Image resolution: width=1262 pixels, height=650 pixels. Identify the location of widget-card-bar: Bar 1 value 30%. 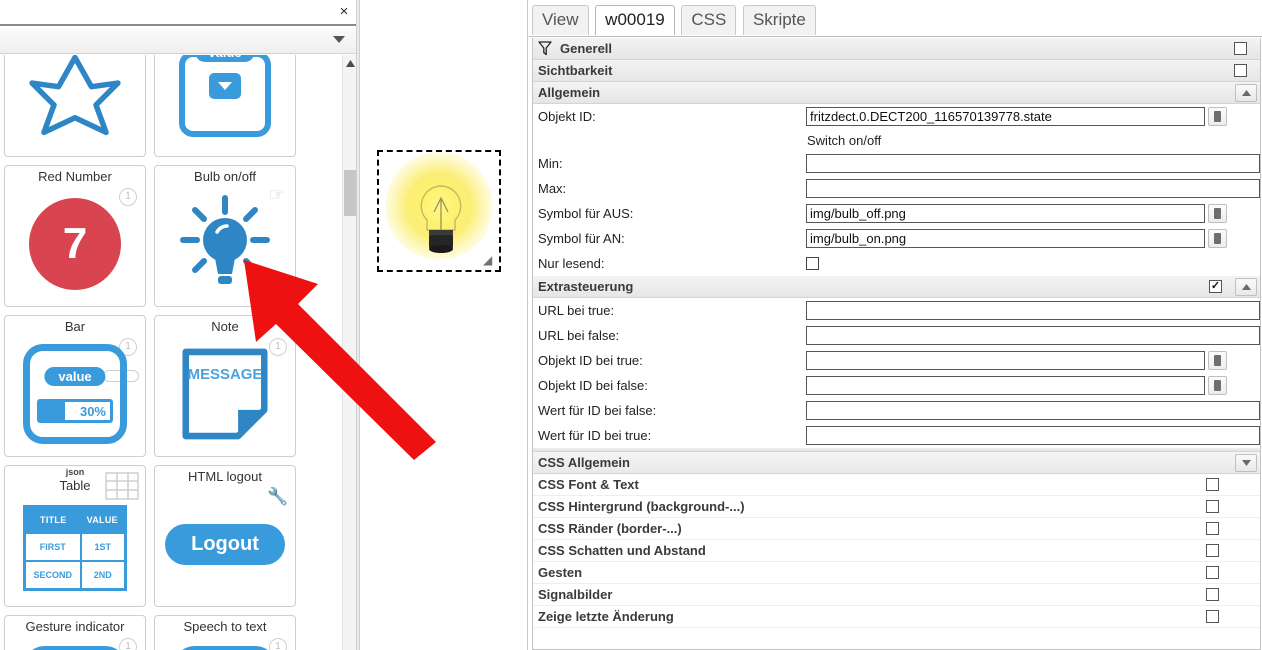
(75, 386).